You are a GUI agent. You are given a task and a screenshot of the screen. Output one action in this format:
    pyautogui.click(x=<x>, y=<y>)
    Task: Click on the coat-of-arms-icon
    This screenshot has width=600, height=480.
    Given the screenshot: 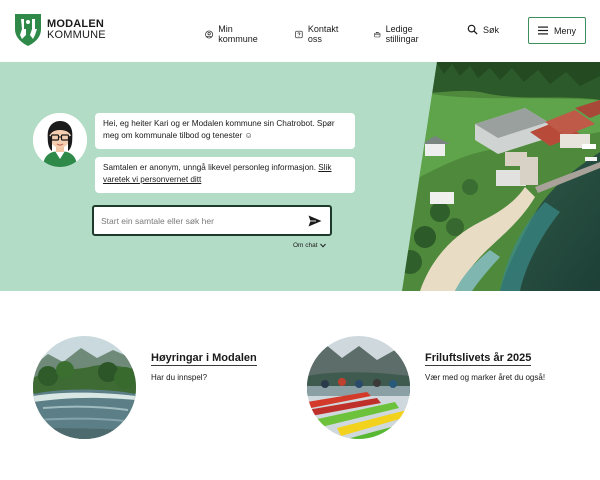 What is the action you would take?
    pyautogui.click(x=28, y=30)
    